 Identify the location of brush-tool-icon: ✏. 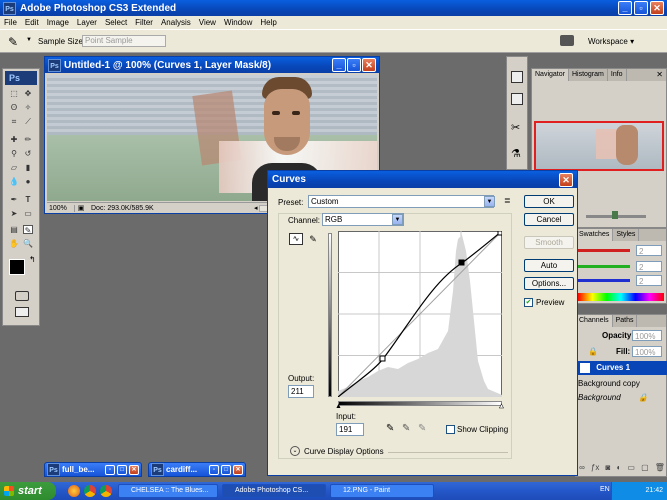
(28, 139).